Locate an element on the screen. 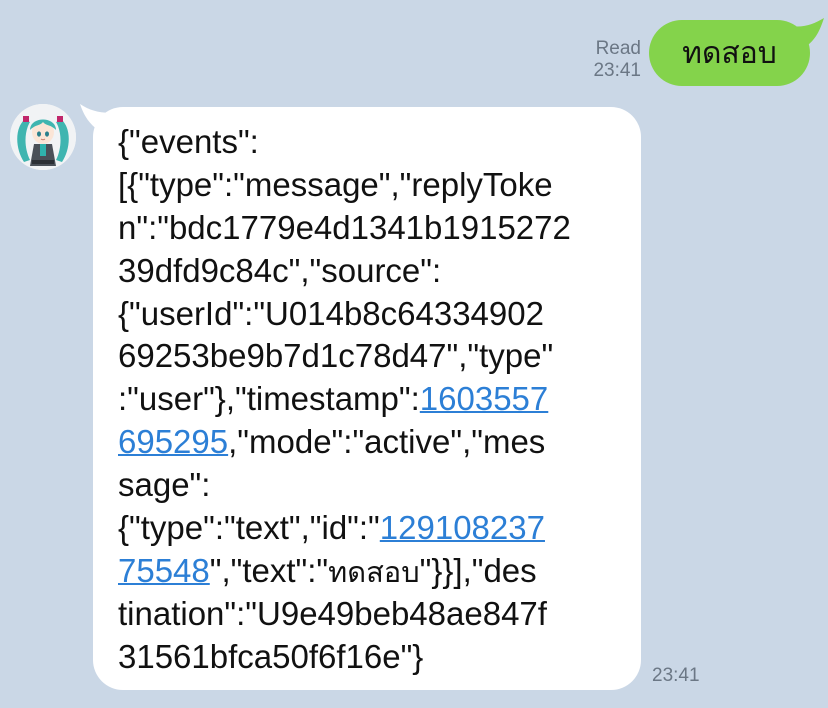 The image size is (828, 708). message-line: 695295,"mode":"active","mes is located at coordinates (332, 442).